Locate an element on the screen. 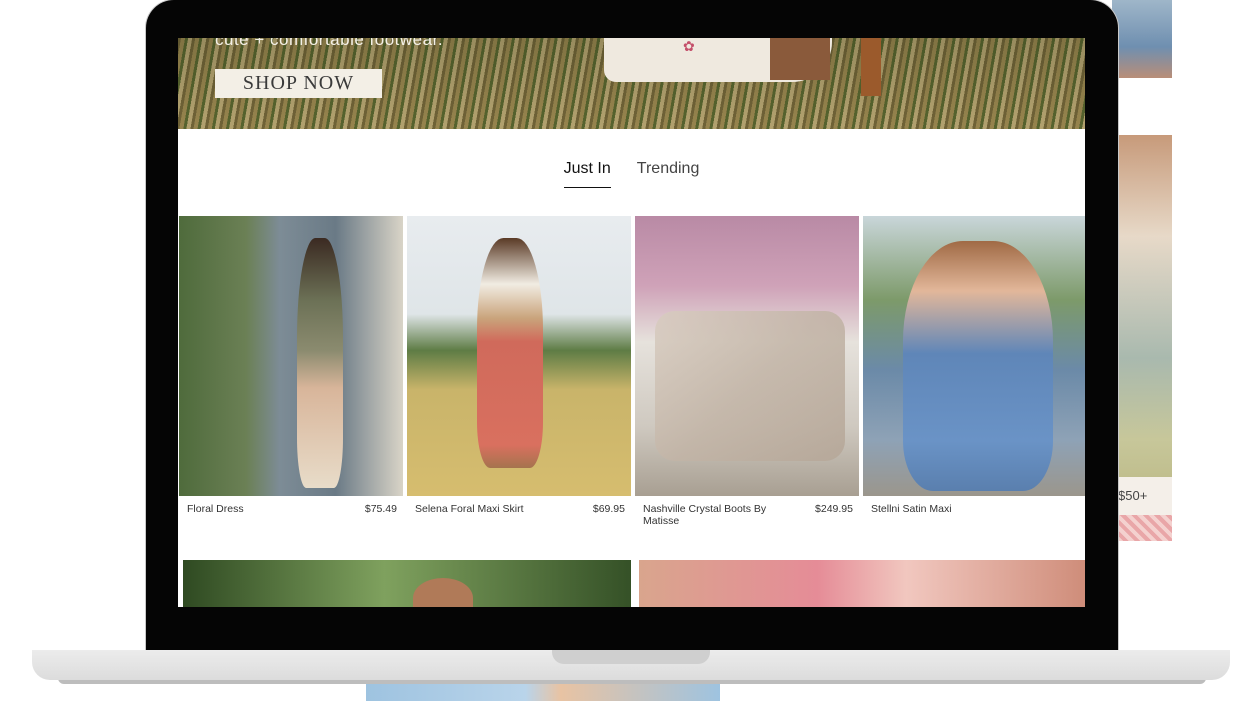  feature-image-figure is located at coordinates (443, 592).